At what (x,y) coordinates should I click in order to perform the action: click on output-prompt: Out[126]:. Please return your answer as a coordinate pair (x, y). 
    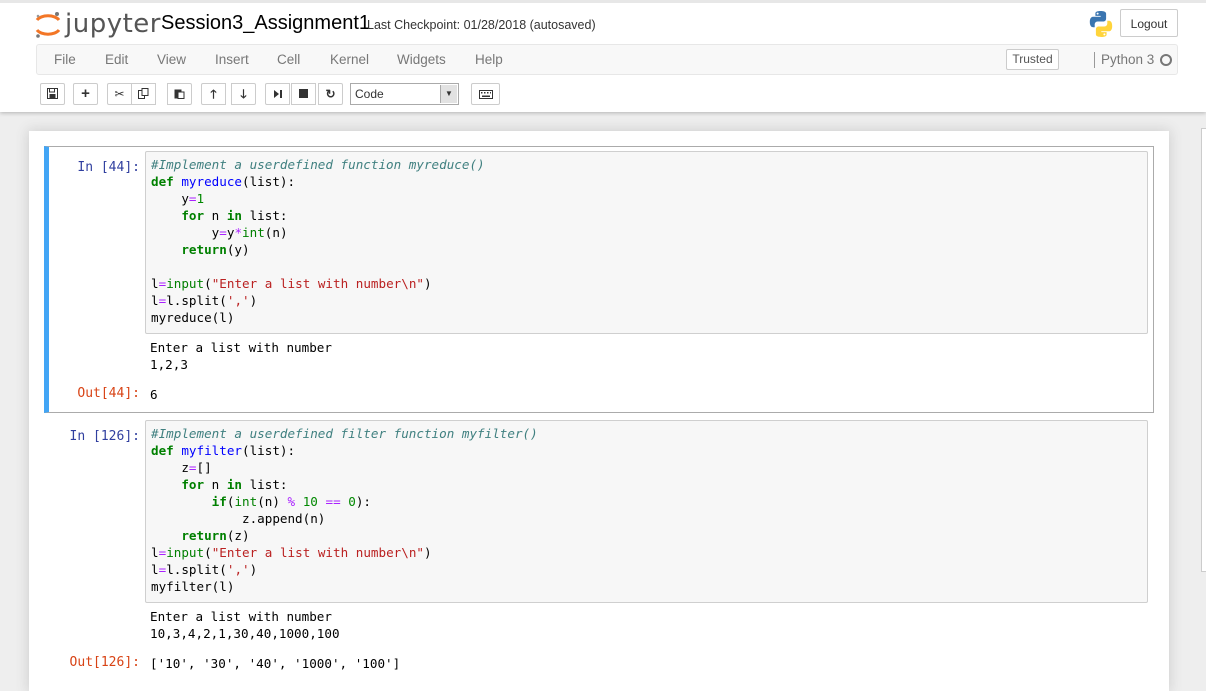
    Looking at the image, I should click on (104, 662).